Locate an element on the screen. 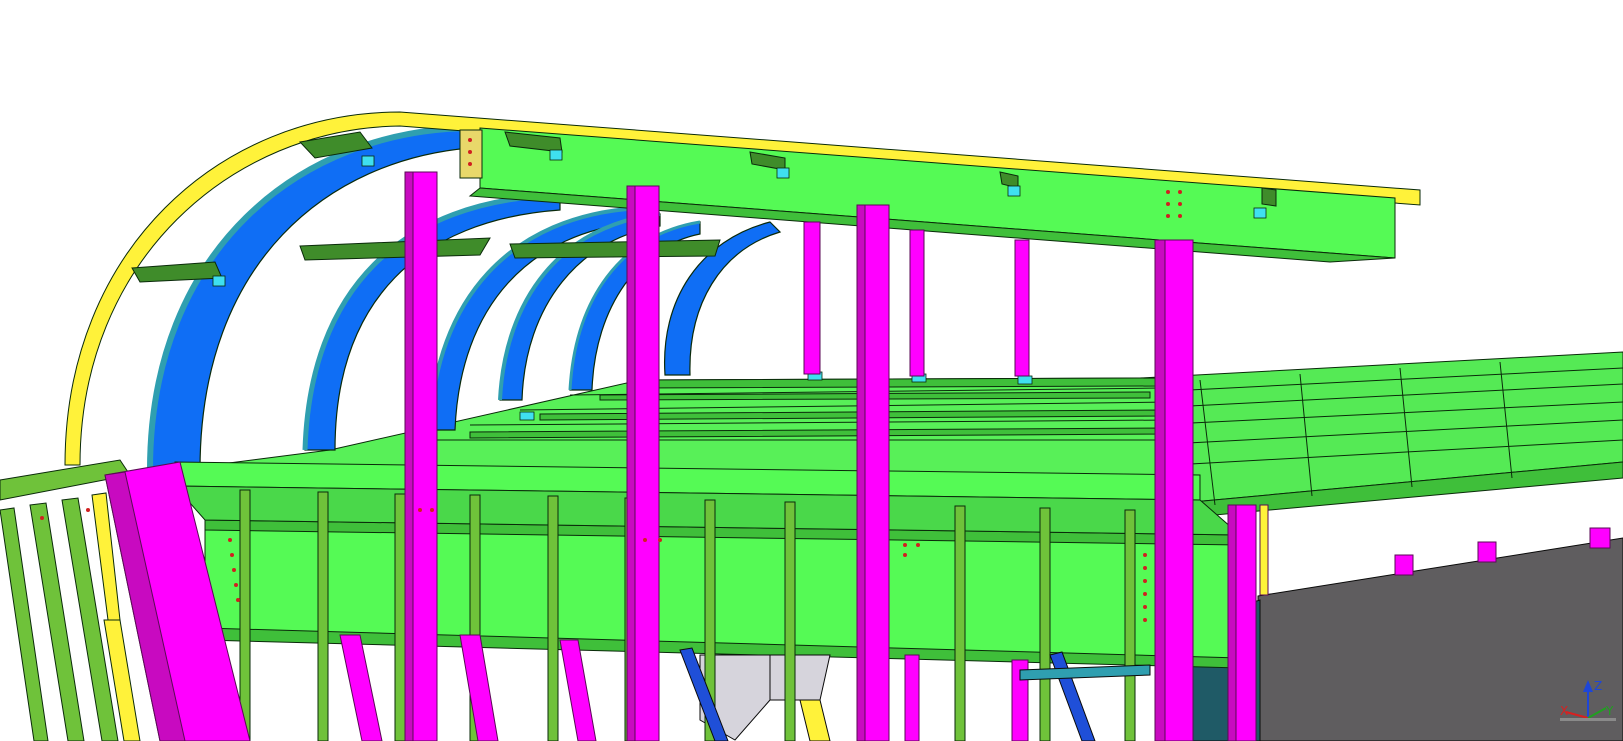 Image resolution: width=1623 pixels, height=741 pixels. axis-base-icon is located at coordinates (1588, 719).